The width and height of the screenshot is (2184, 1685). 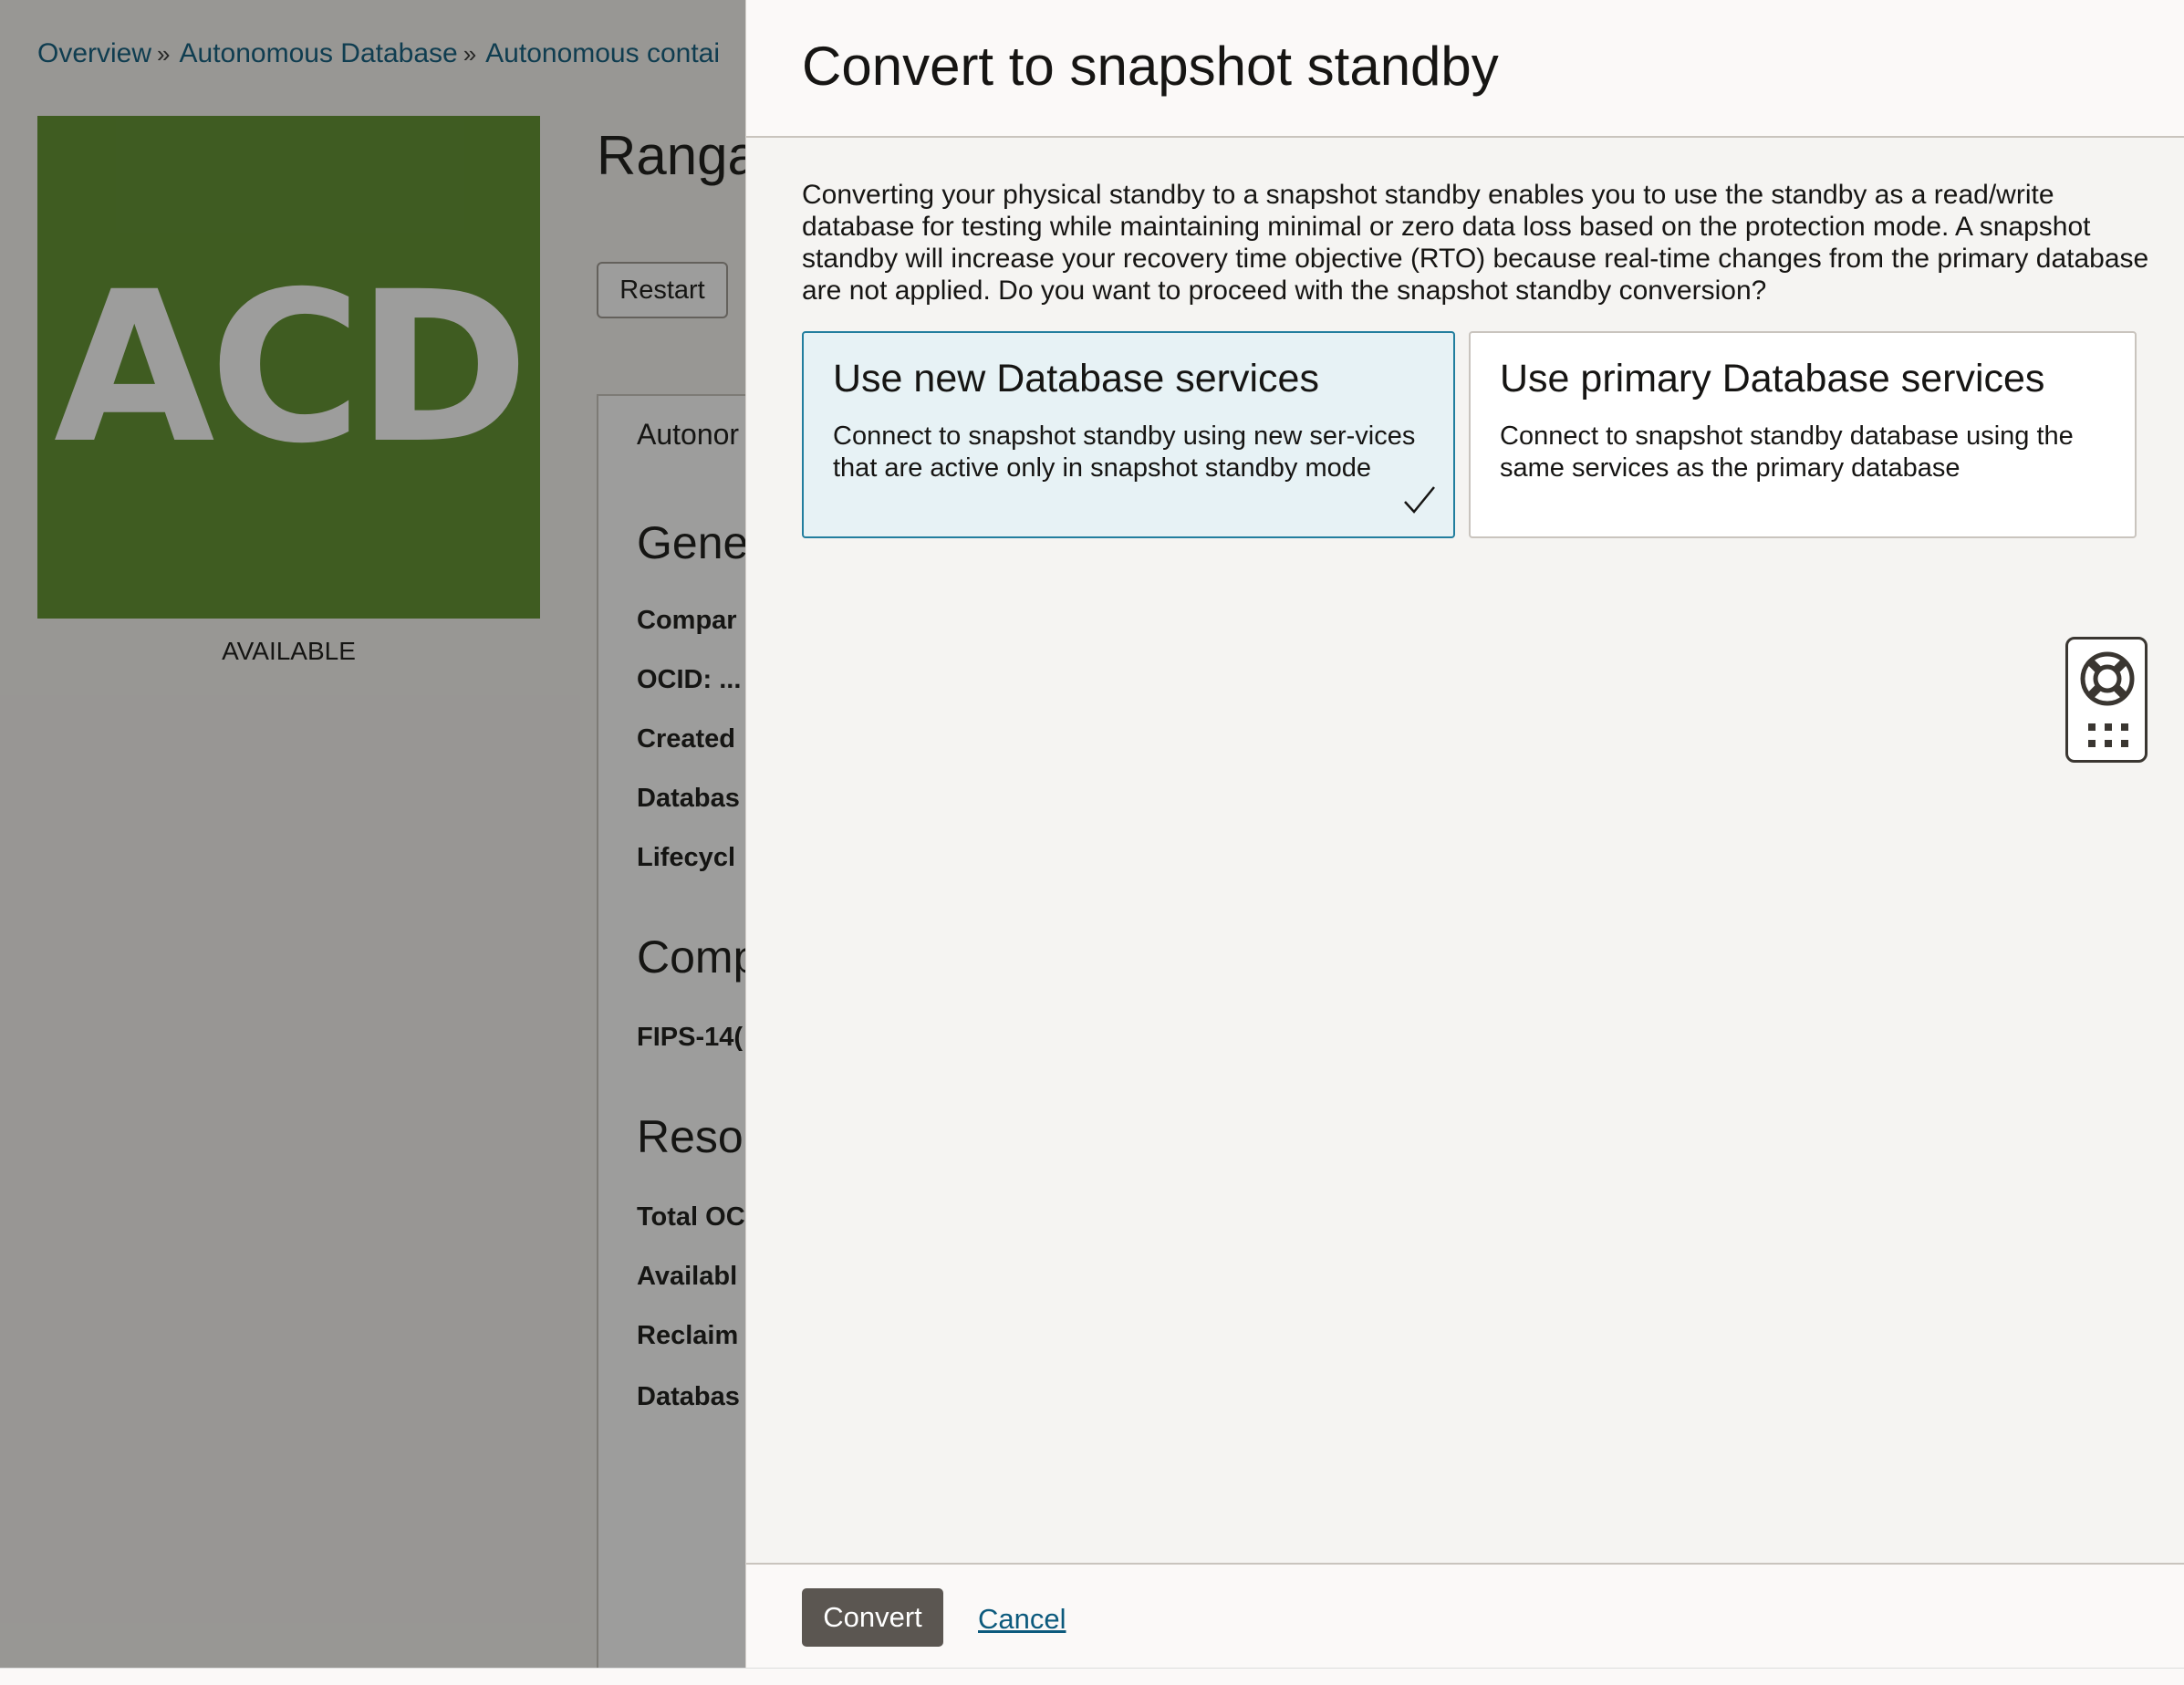 I want to click on drawer-header: Convert to snapshot standby, so click(x=1465, y=69).